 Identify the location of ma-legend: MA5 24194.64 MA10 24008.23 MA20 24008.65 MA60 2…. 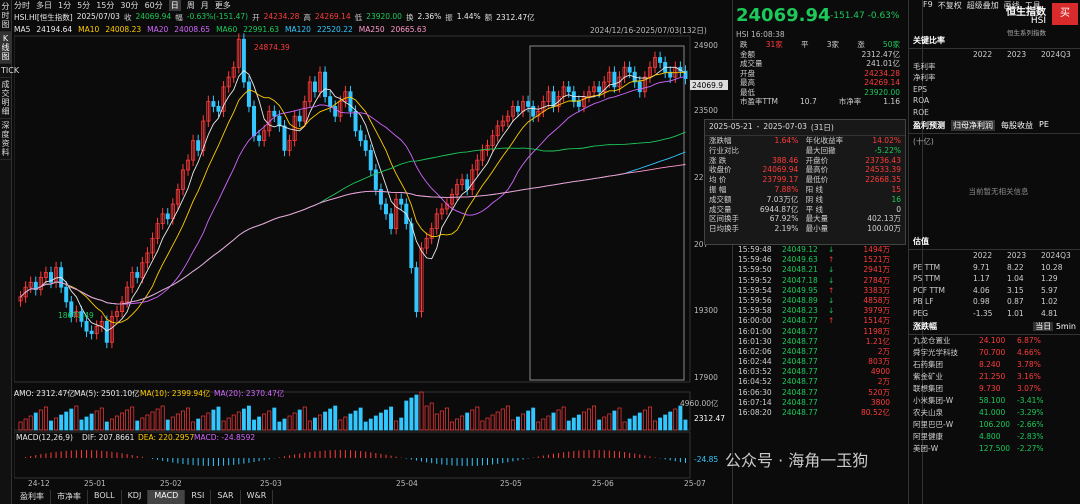
(220, 29).